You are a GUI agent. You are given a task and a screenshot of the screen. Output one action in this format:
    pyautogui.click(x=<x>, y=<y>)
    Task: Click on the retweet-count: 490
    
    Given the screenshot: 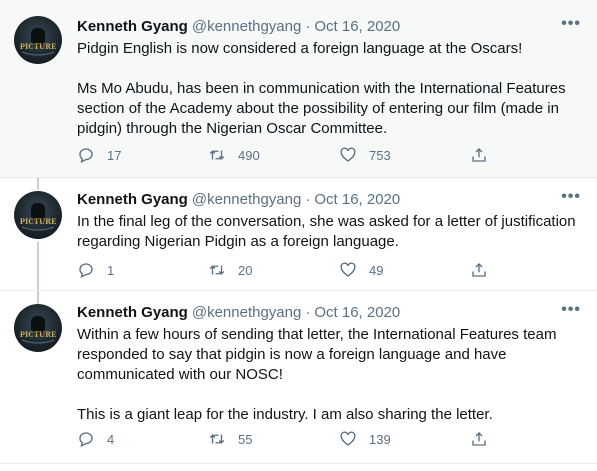 What is the action you would take?
    pyautogui.click(x=249, y=155)
    